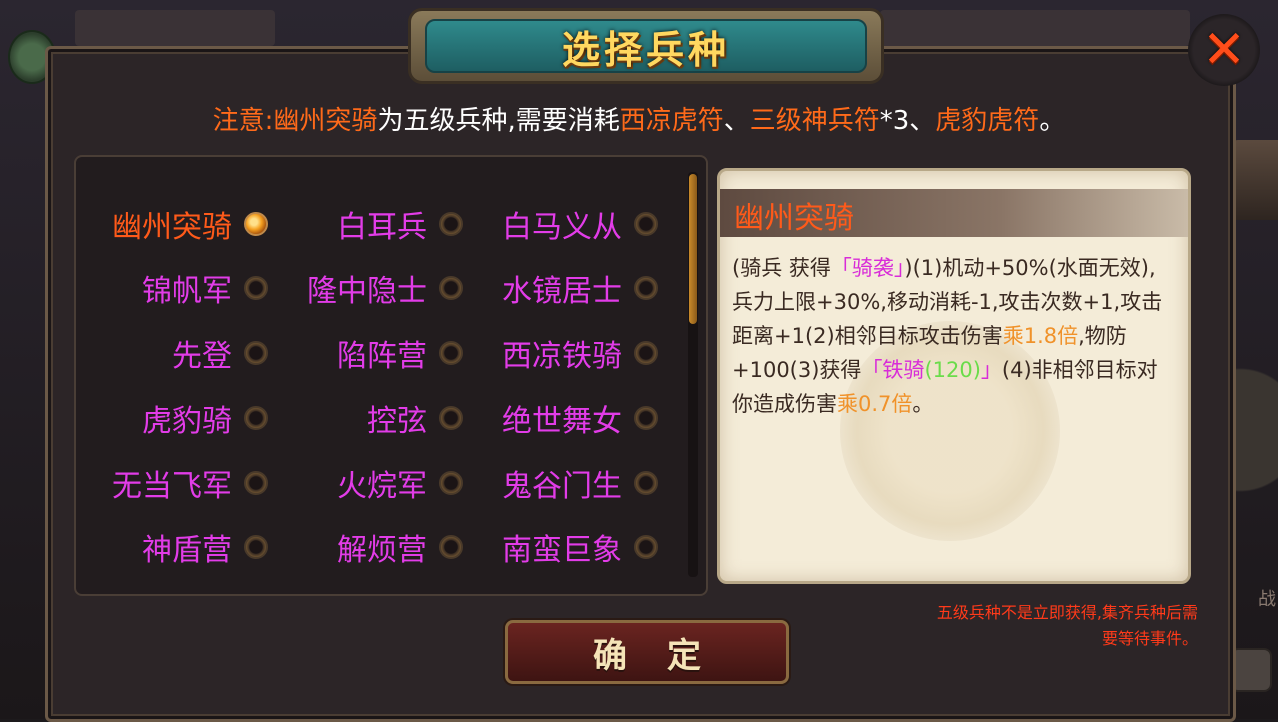 This screenshot has height=722, width=1278. I want to click on close-button: ✕, so click(1224, 50).